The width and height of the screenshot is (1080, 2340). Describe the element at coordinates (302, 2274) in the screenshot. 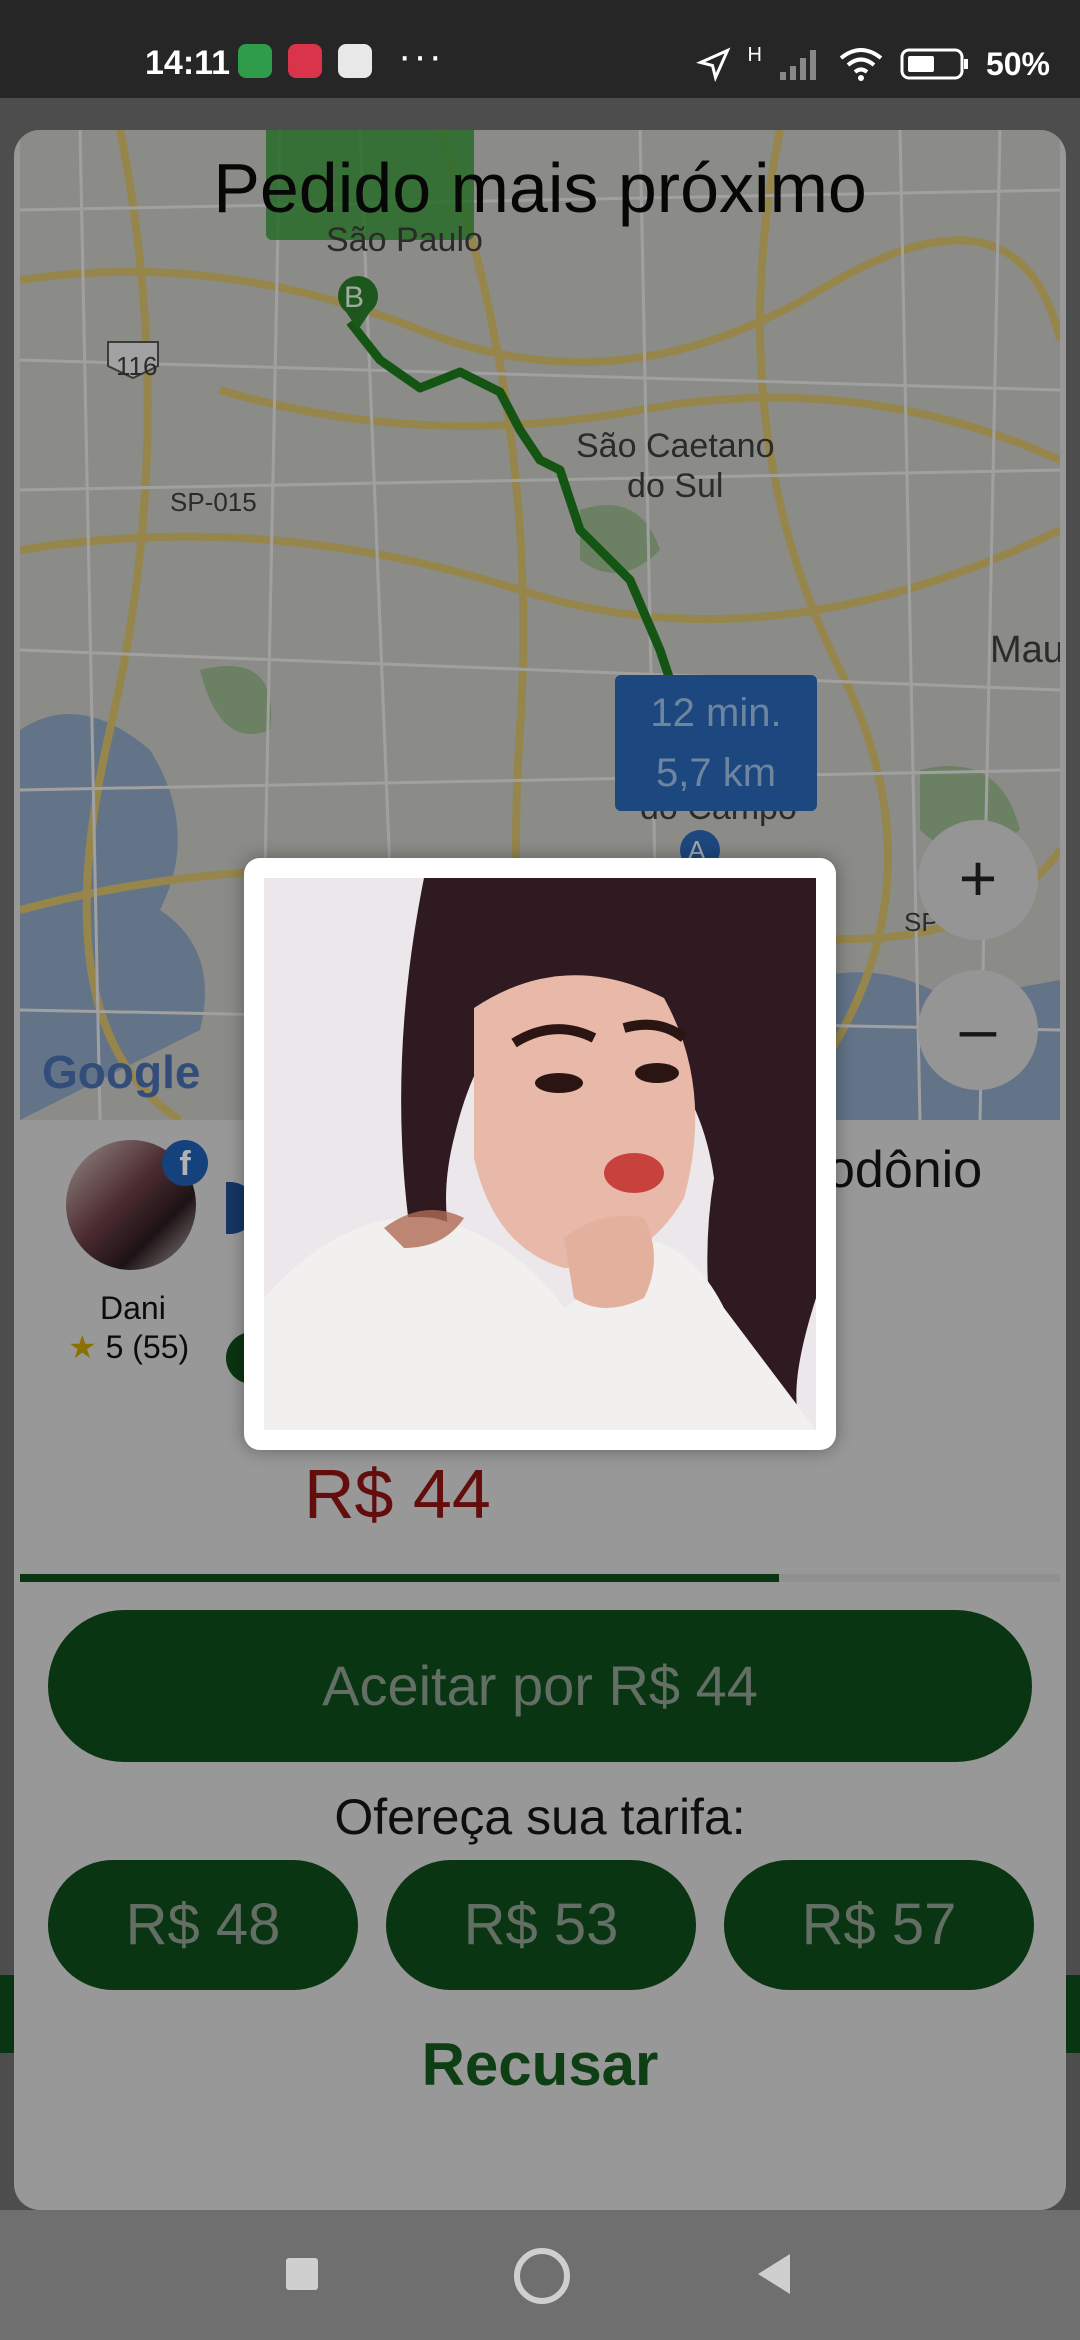

I see `recent-apps-icon` at that location.